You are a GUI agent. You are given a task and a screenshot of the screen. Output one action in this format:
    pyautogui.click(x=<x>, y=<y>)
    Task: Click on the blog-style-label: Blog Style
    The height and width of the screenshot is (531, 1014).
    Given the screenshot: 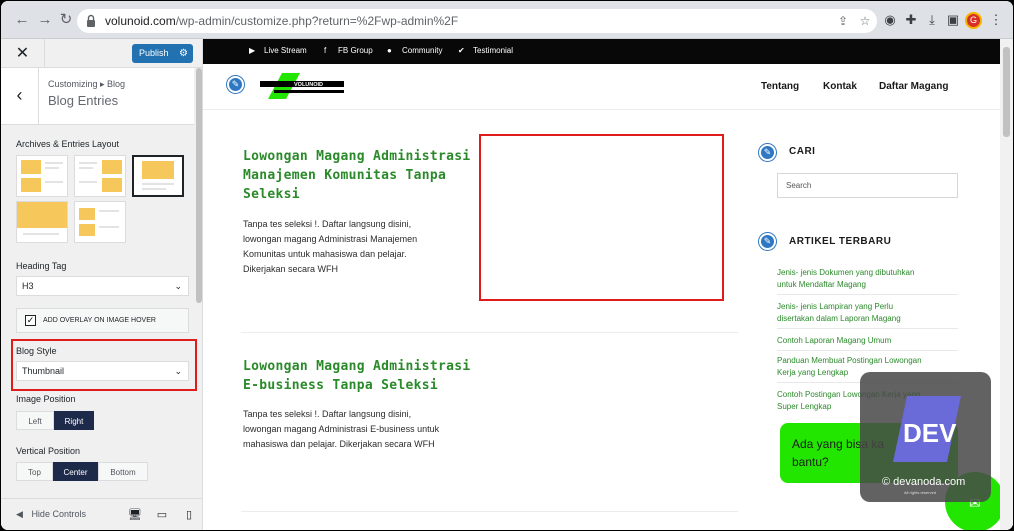 What is the action you would take?
    pyautogui.click(x=36, y=351)
    